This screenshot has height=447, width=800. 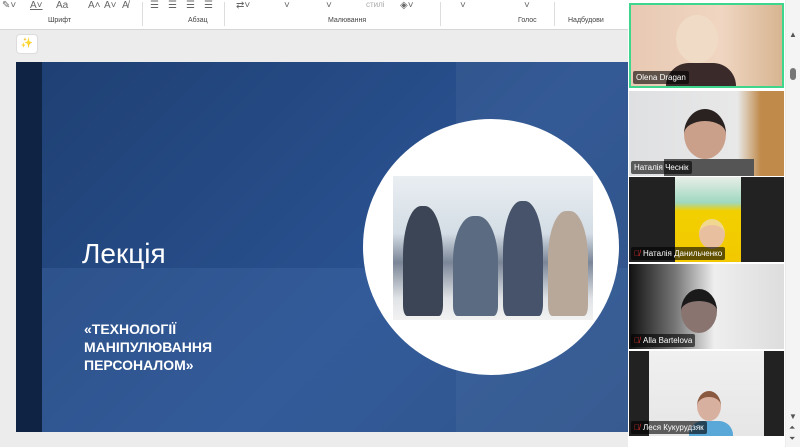 What do you see at coordinates (125, 5) in the screenshot?
I see `clear-format-icon: A̸` at bounding box center [125, 5].